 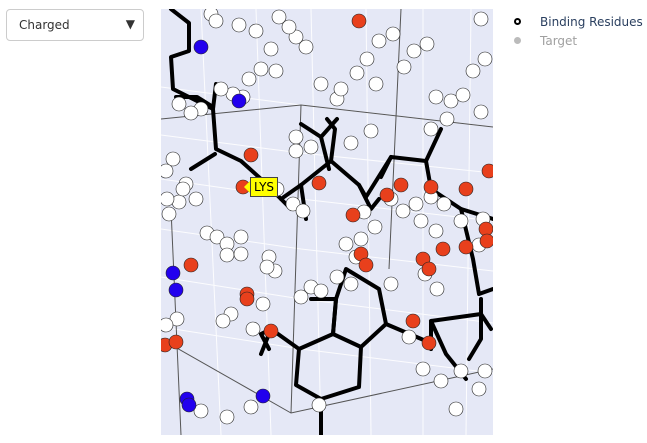 I want to click on hover-label: LYS, so click(x=261, y=187).